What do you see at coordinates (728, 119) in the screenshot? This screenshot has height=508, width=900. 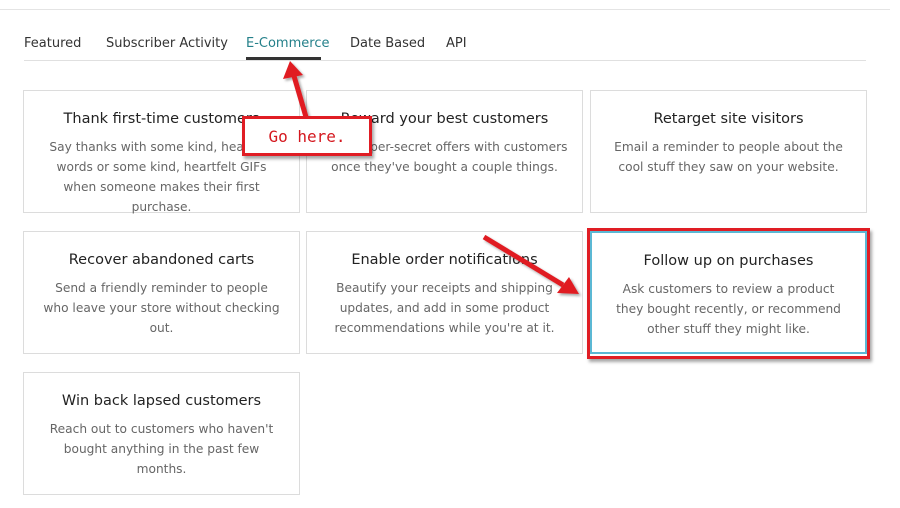 I see `card-title: Retarget site visitors` at bounding box center [728, 119].